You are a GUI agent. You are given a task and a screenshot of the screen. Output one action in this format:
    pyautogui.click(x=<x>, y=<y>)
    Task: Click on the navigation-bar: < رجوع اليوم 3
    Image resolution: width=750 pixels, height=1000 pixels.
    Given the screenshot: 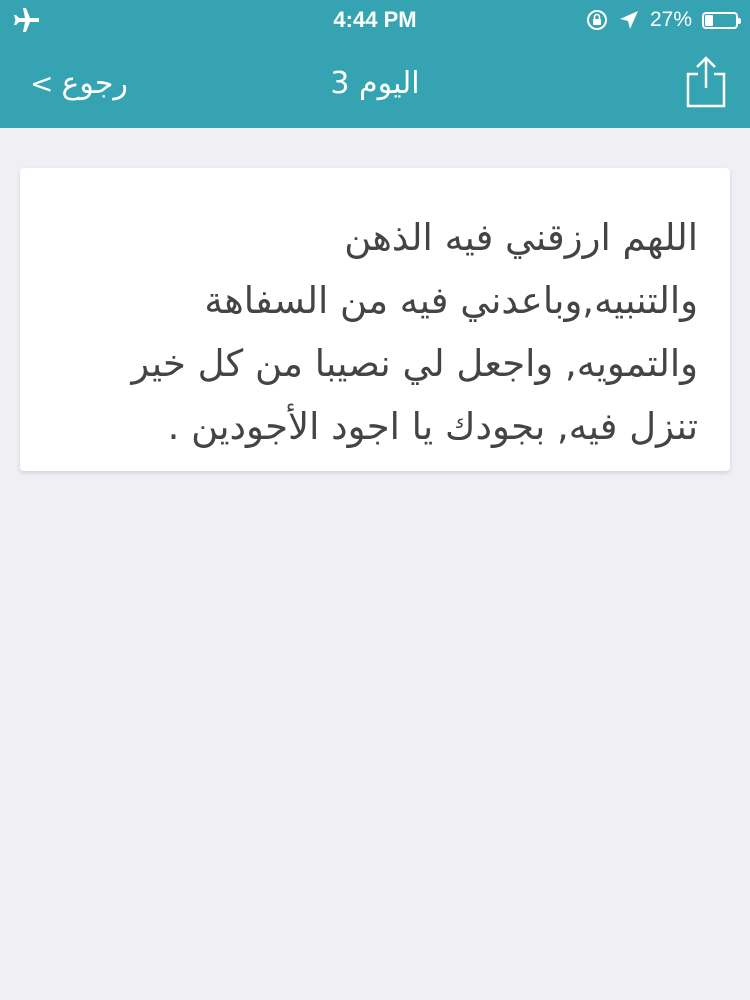 What is the action you would take?
    pyautogui.click(x=375, y=84)
    